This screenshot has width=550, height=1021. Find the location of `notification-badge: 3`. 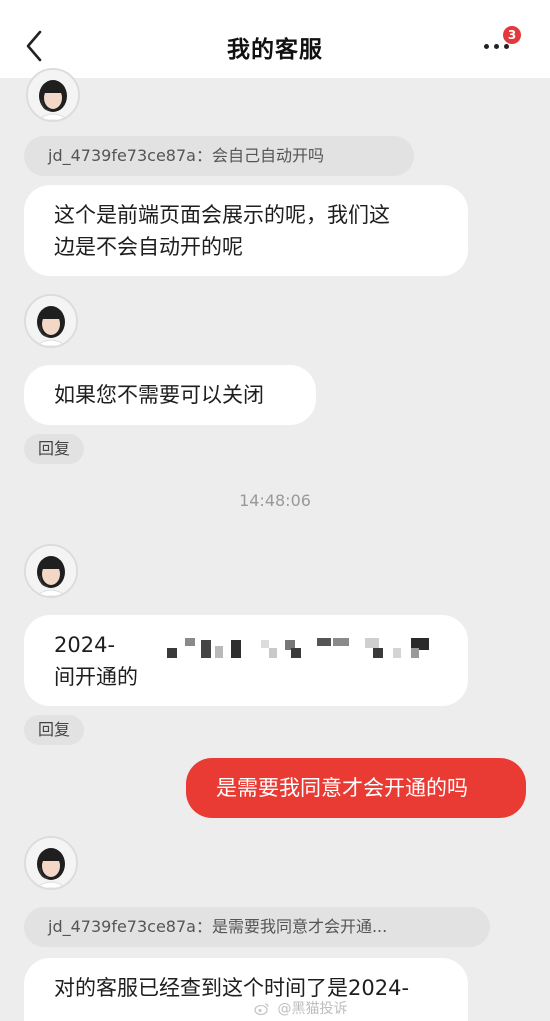

notification-badge: 3 is located at coordinates (512, 35).